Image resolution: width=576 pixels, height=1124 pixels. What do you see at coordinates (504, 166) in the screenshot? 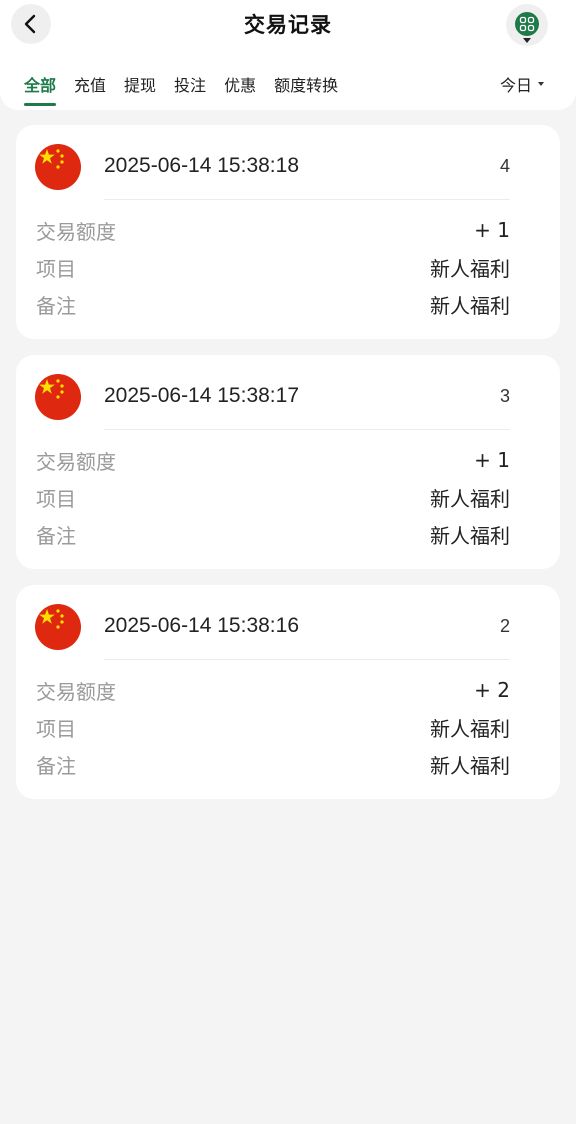
I see `record-sequence: 4` at bounding box center [504, 166].